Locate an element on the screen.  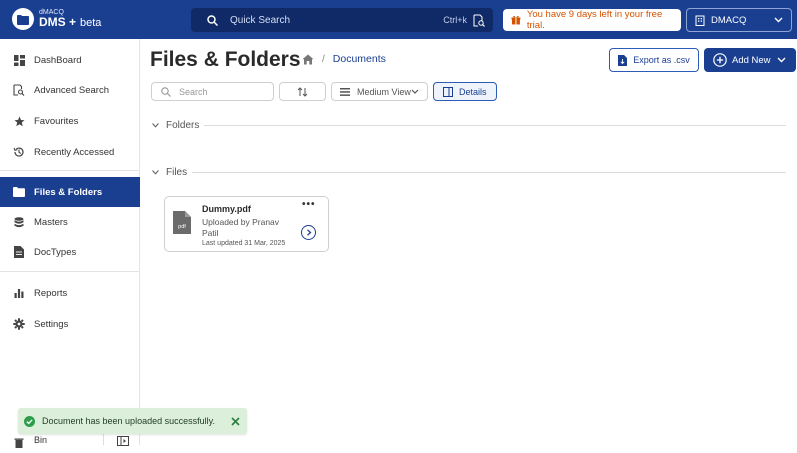
close-icon is located at coordinates (235, 421).